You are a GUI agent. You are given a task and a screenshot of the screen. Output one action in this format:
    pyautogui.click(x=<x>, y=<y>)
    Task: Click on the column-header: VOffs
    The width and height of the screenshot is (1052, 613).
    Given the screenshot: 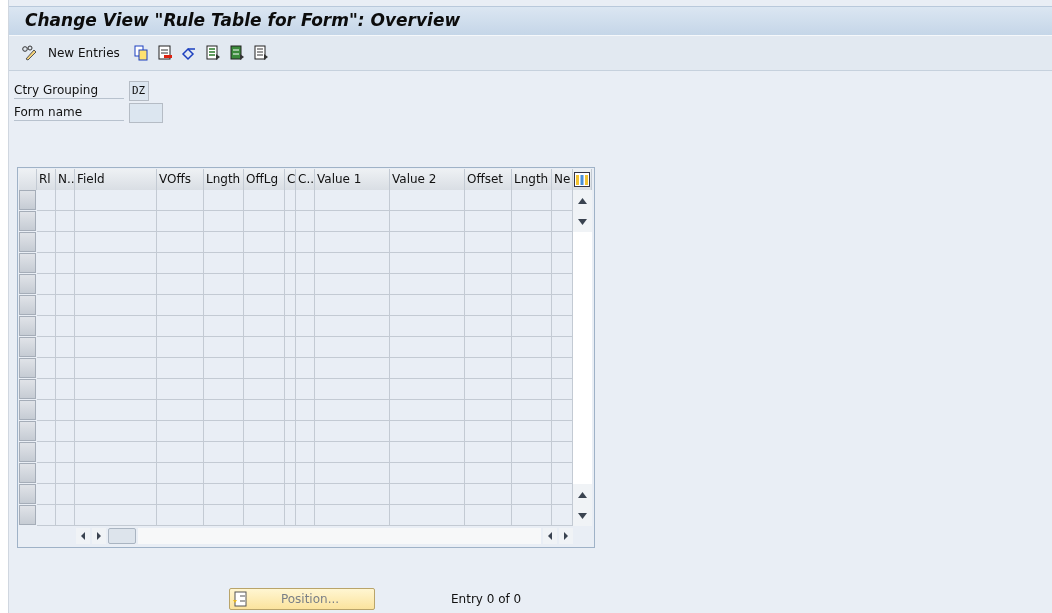 What is the action you would take?
    pyautogui.click(x=180, y=179)
    